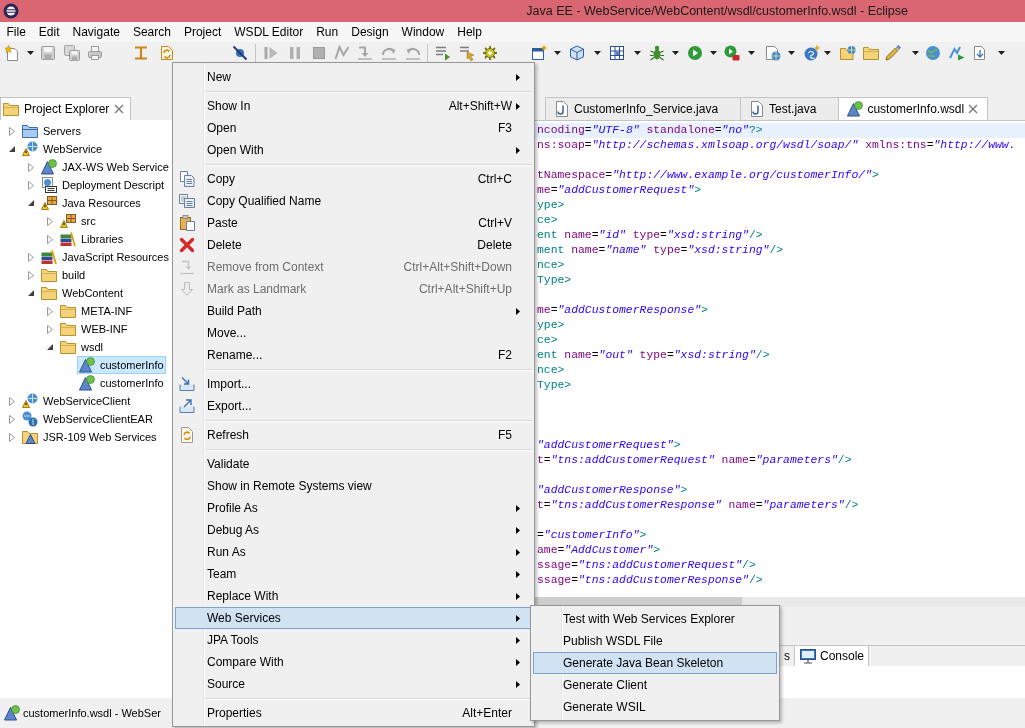 This screenshot has height=728, width=1025. What do you see at coordinates (655, 685) in the screenshot?
I see `menu-item: Generate Client` at bounding box center [655, 685].